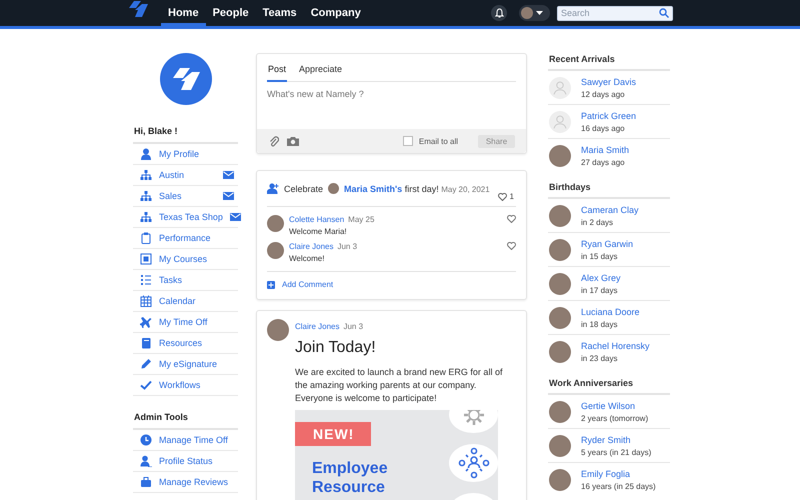  Describe the element at coordinates (618, 486) in the screenshot. I see `person-detail: 16 years (in 25 days)` at that location.